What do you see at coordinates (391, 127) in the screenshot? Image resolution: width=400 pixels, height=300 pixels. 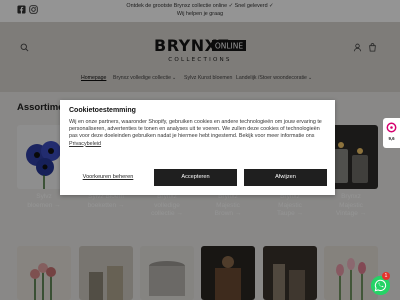 I see `rating-ring-icon` at bounding box center [391, 127].